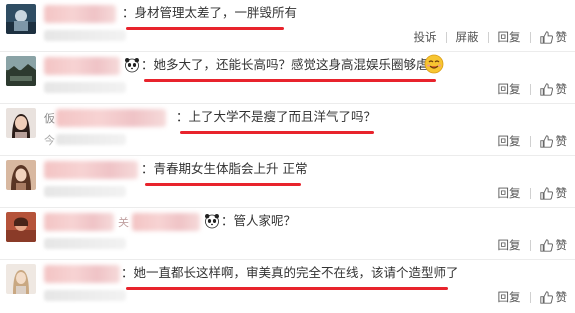 The height and width of the screenshot is (313, 575). I want to click on comment-text: ：上了大学不是瘦了而且洋气了吗？, so click(276, 116).